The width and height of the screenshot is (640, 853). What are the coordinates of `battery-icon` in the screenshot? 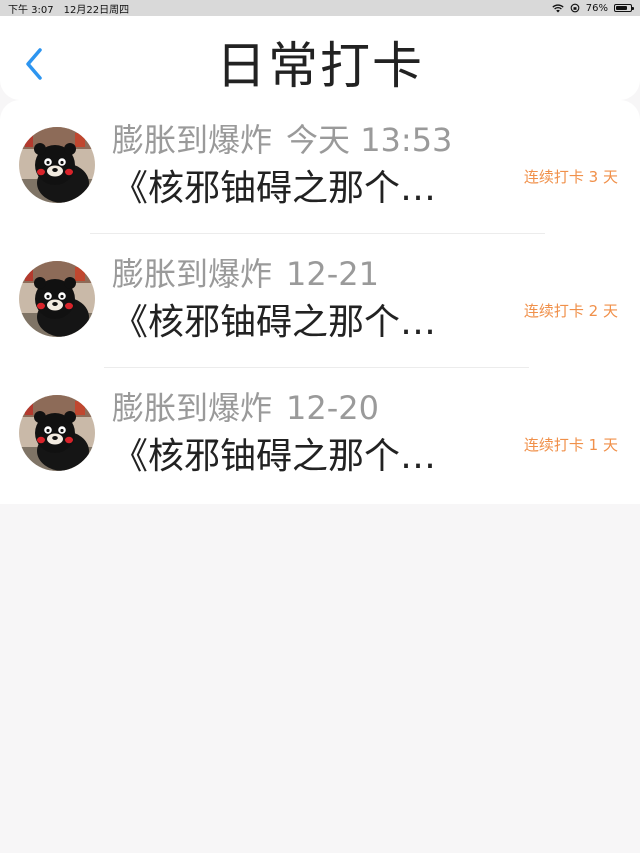 It's located at (624, 8).